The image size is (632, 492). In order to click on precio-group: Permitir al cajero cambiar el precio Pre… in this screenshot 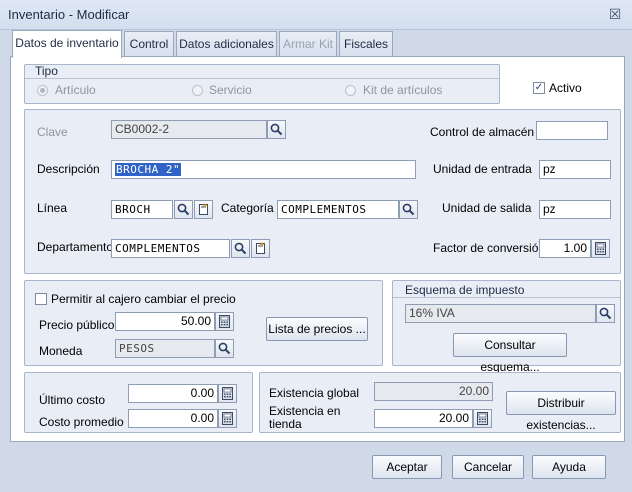, I will do `click(203, 323)`.